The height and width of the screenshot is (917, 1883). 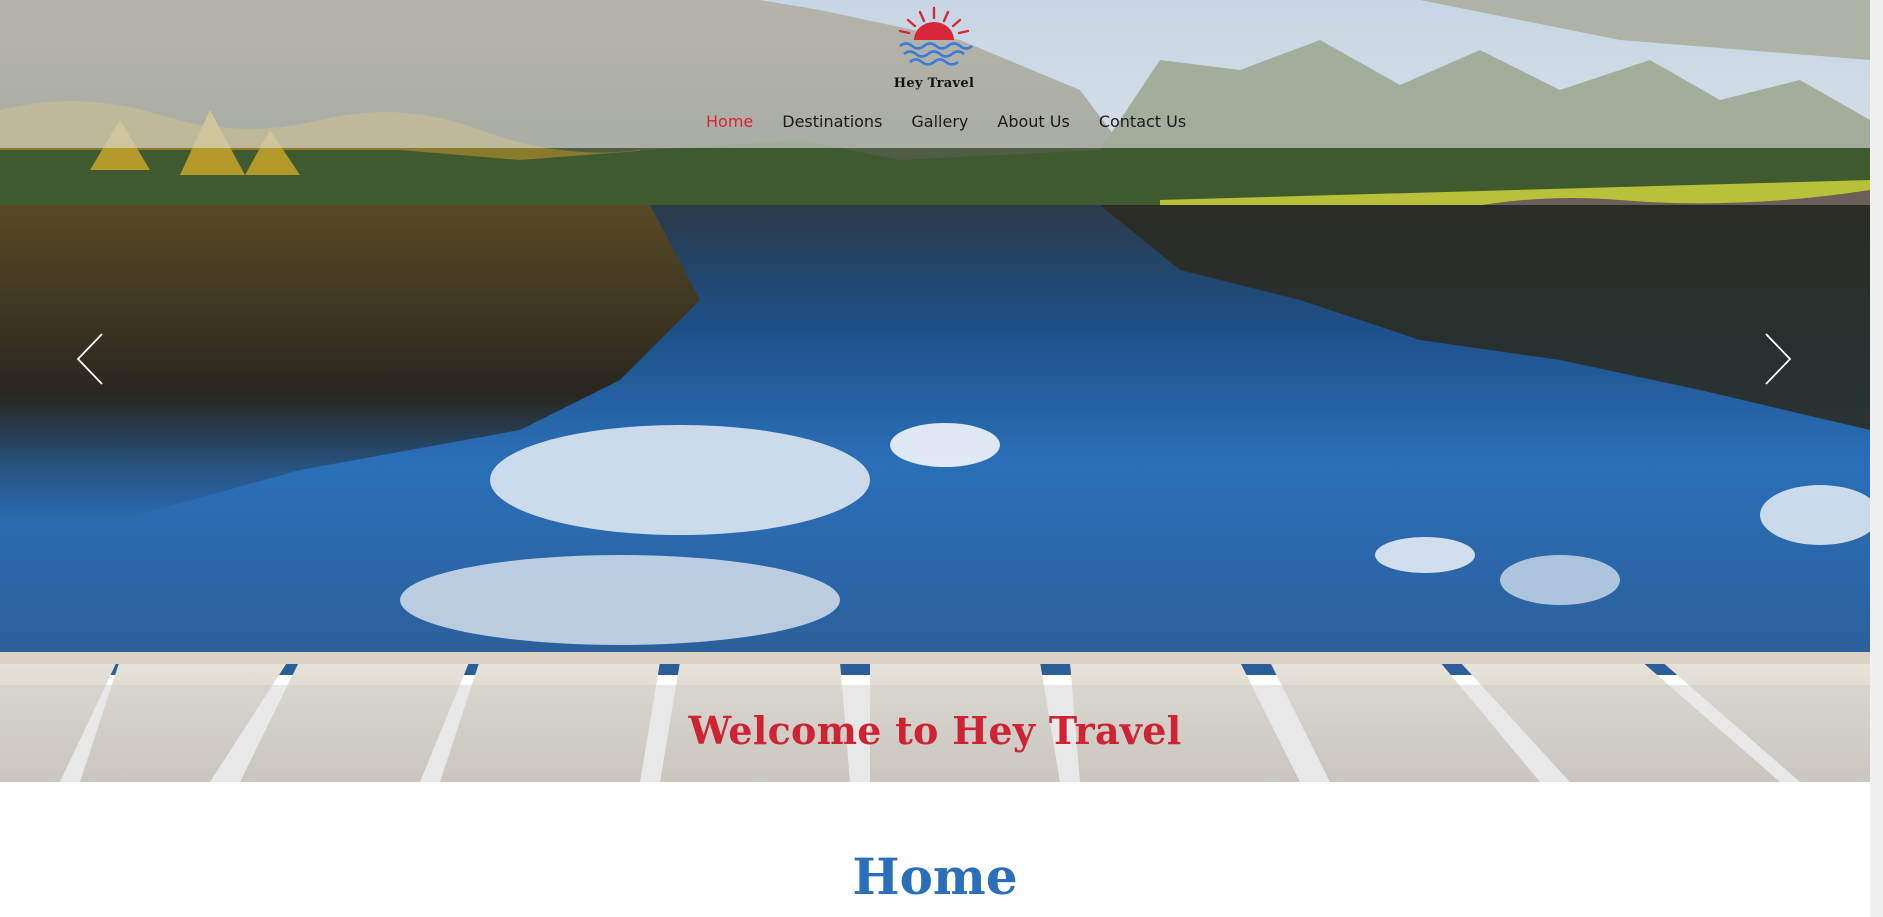 I want to click on logo: Hey Travel, so click(x=934, y=49).